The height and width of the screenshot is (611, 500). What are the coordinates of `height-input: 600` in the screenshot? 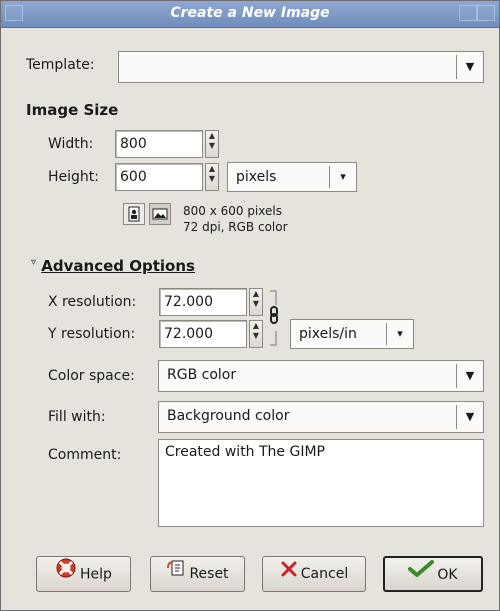 It's located at (159, 177).